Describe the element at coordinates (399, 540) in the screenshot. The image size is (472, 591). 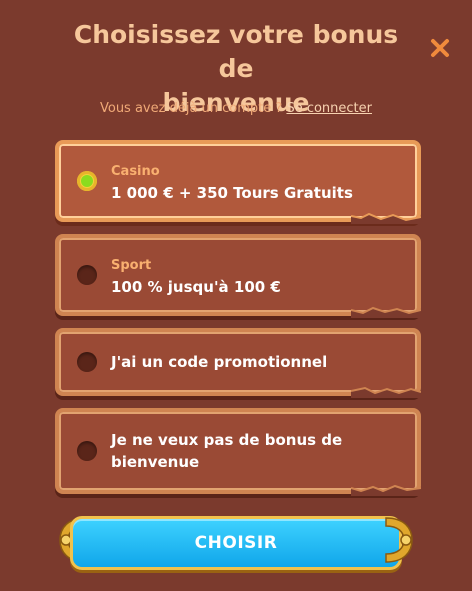
I see `gold-ornament-icon` at that location.